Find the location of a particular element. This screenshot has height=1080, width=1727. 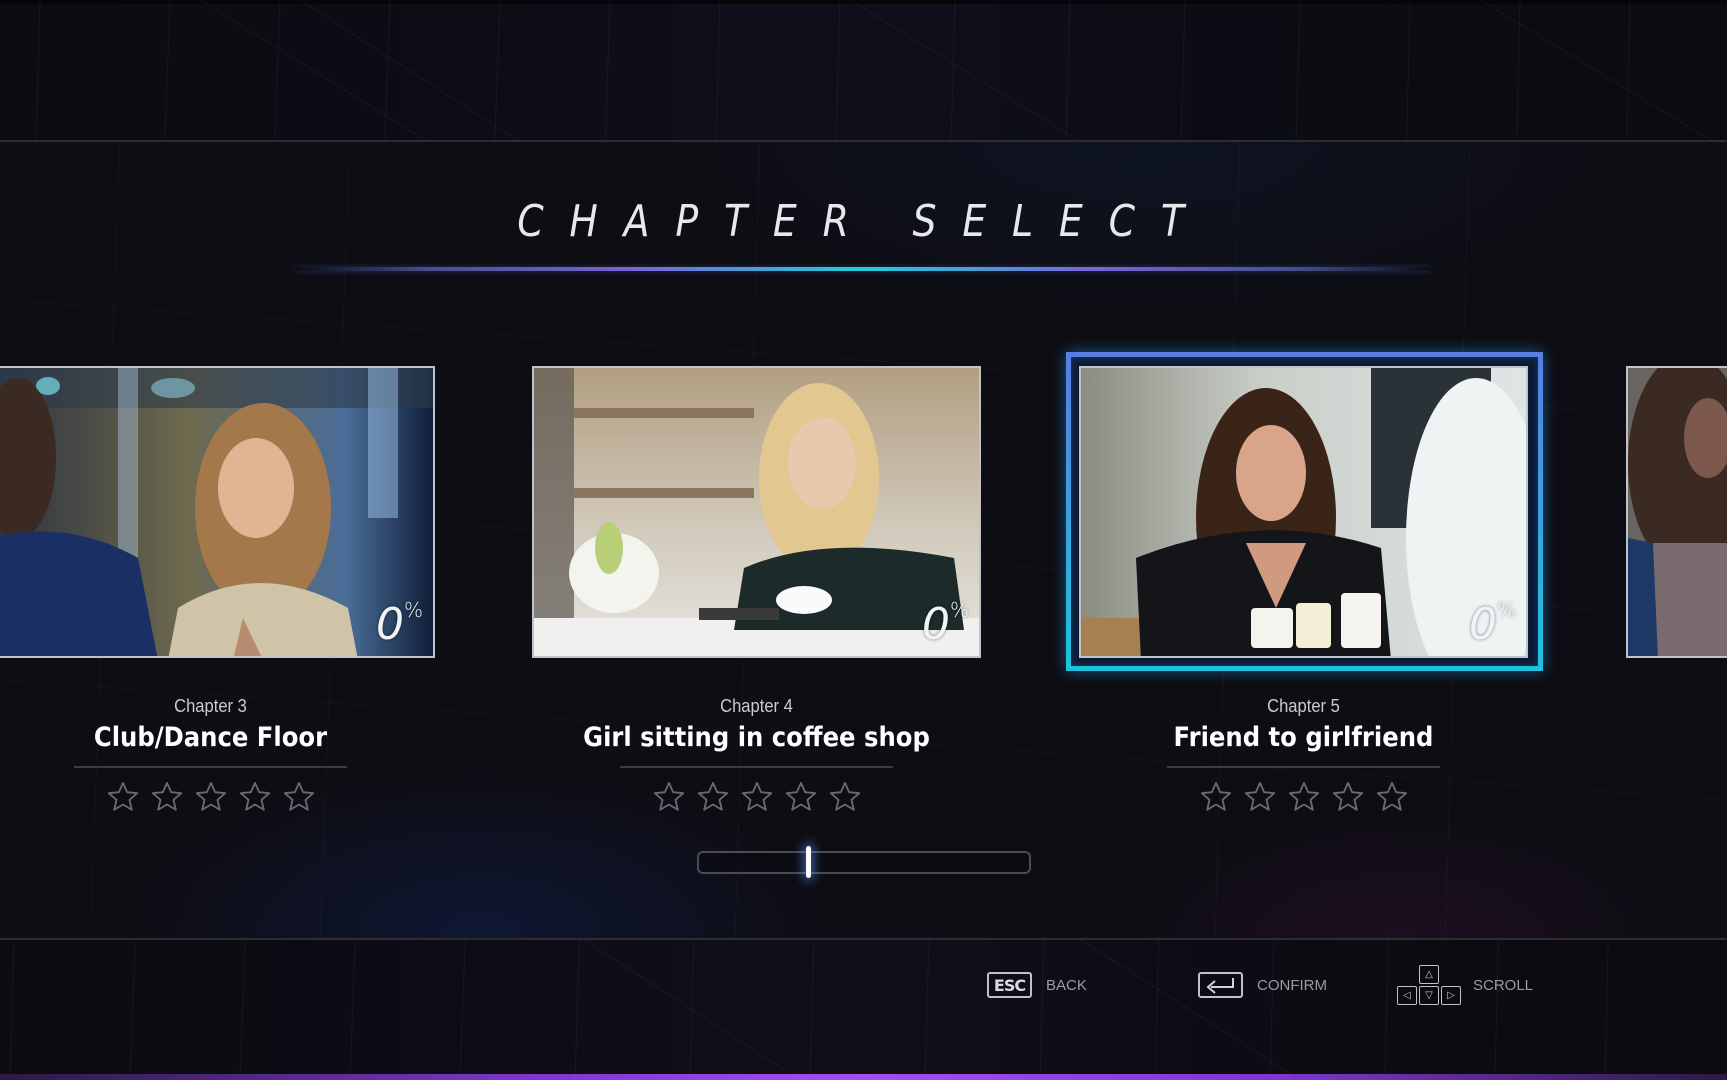

arrow-down-key-icon: ▽ is located at coordinates (1429, 995).